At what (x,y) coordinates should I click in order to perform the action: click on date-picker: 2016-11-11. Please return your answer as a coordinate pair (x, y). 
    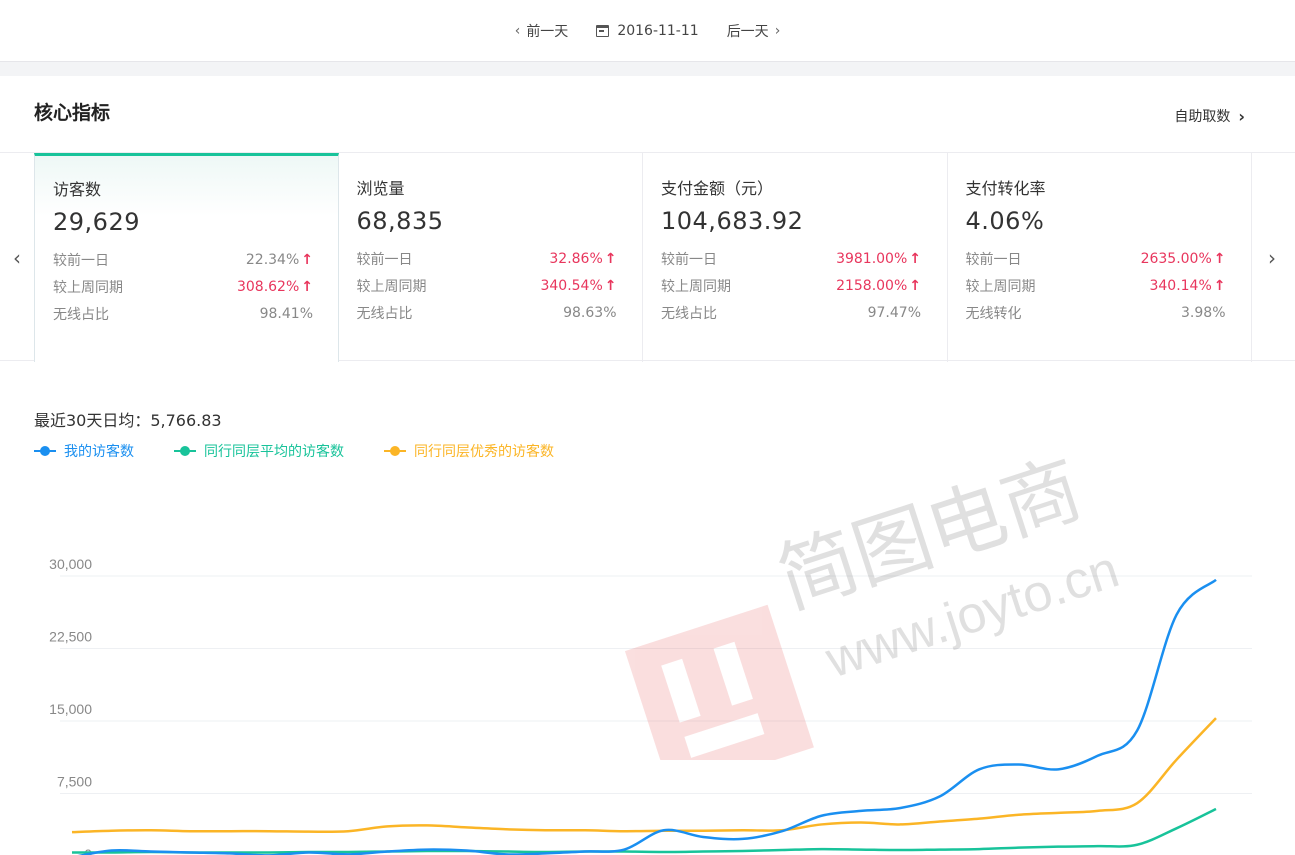
    Looking at the image, I should click on (647, 30).